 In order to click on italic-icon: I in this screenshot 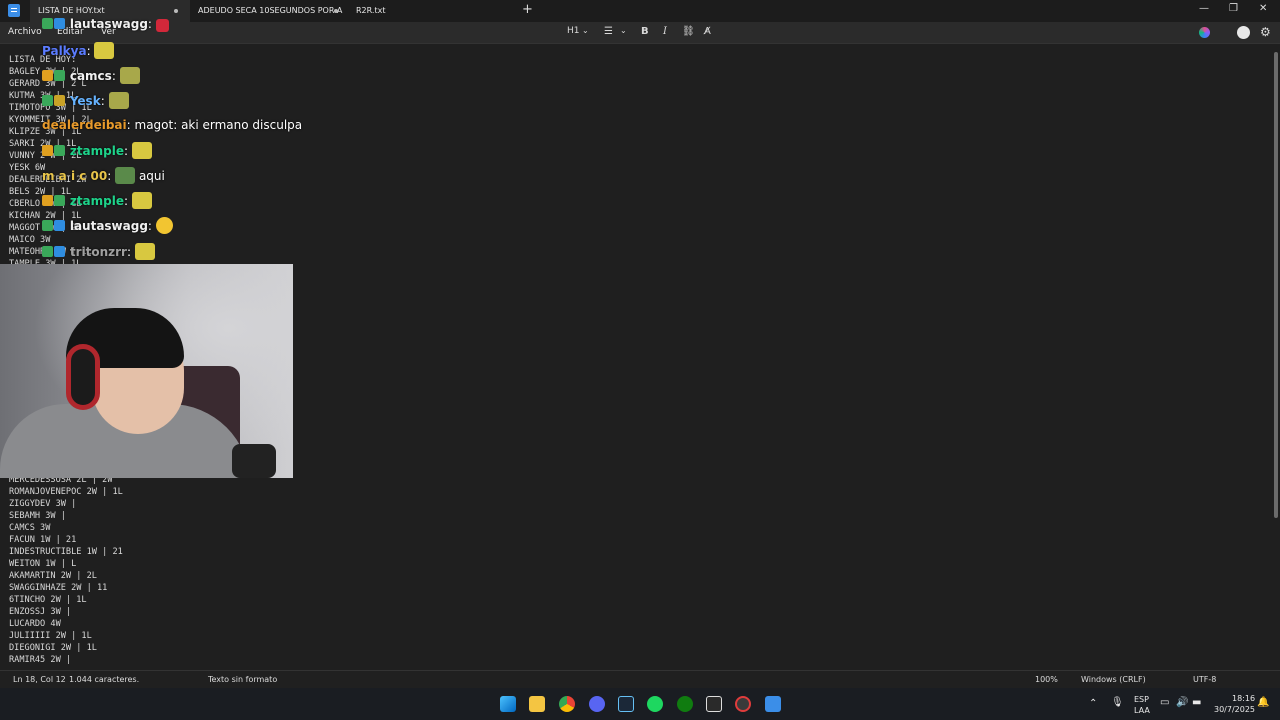, I will do `click(665, 31)`.